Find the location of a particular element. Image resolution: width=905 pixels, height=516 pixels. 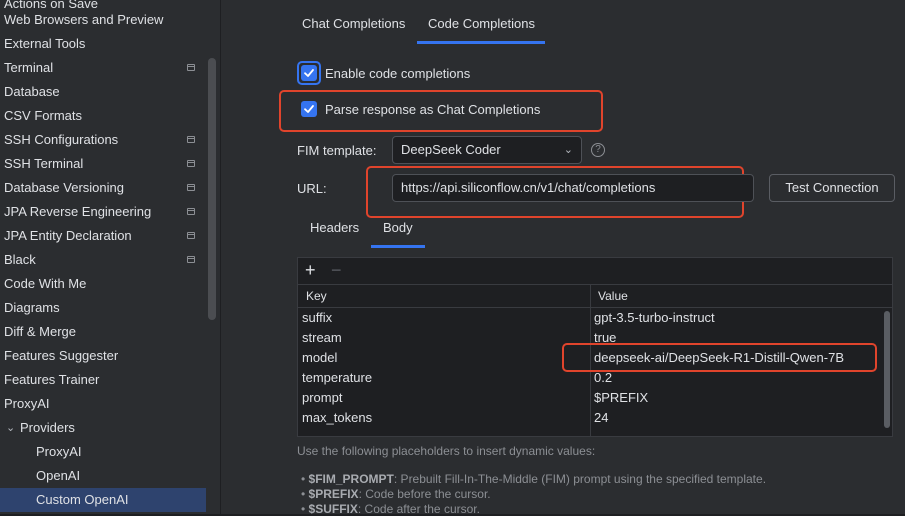

parse-response-checkbox is located at coordinates (309, 109).